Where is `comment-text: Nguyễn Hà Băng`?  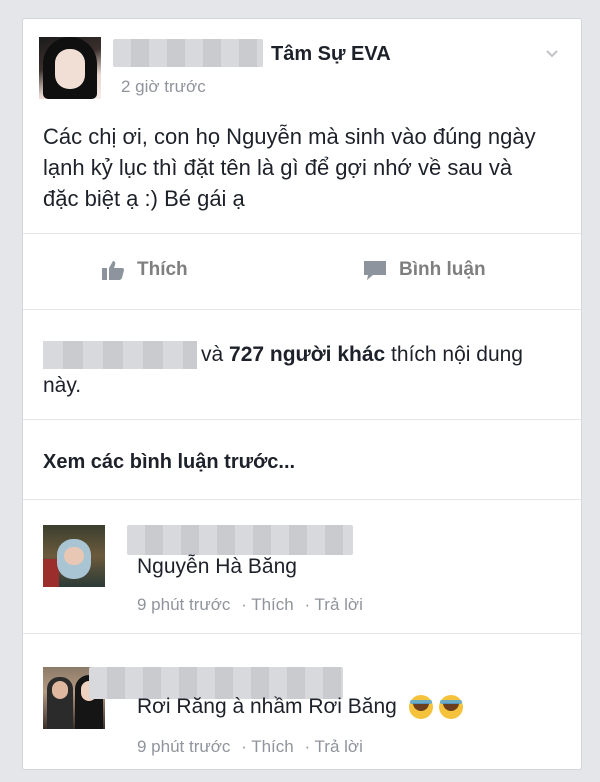
comment-text: Nguyễn Hà Băng is located at coordinates (217, 566).